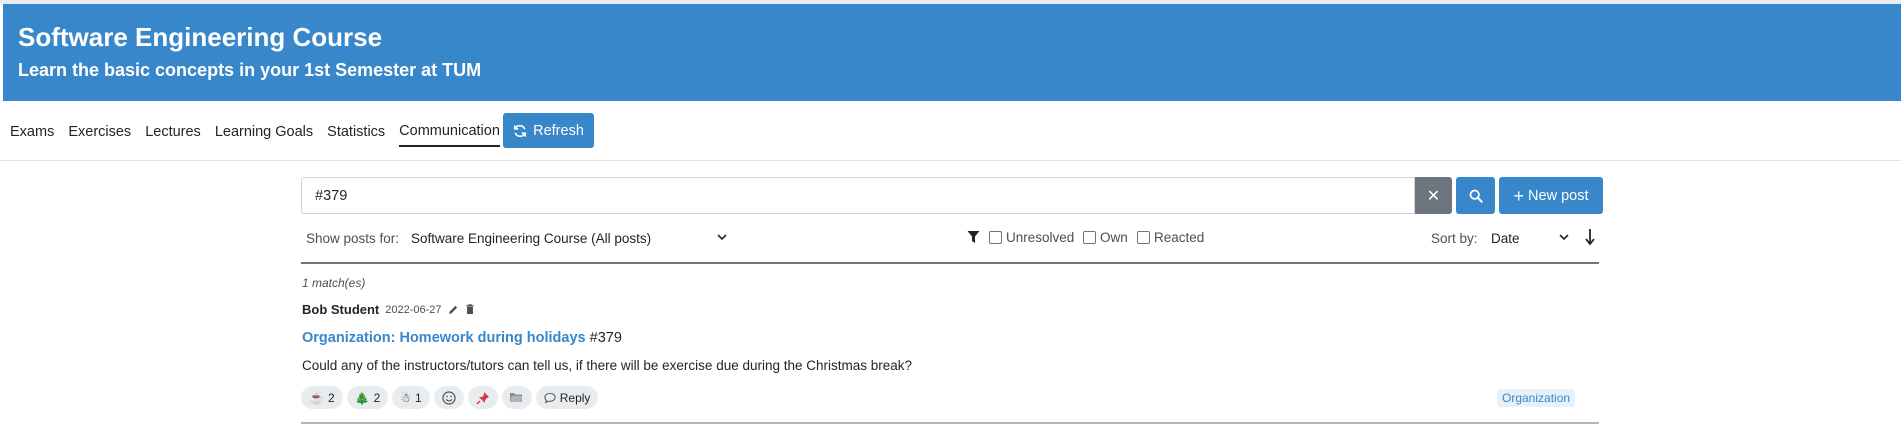 The width and height of the screenshot is (1901, 430). Describe the element at coordinates (973, 237) in the screenshot. I see `filter-icon` at that location.